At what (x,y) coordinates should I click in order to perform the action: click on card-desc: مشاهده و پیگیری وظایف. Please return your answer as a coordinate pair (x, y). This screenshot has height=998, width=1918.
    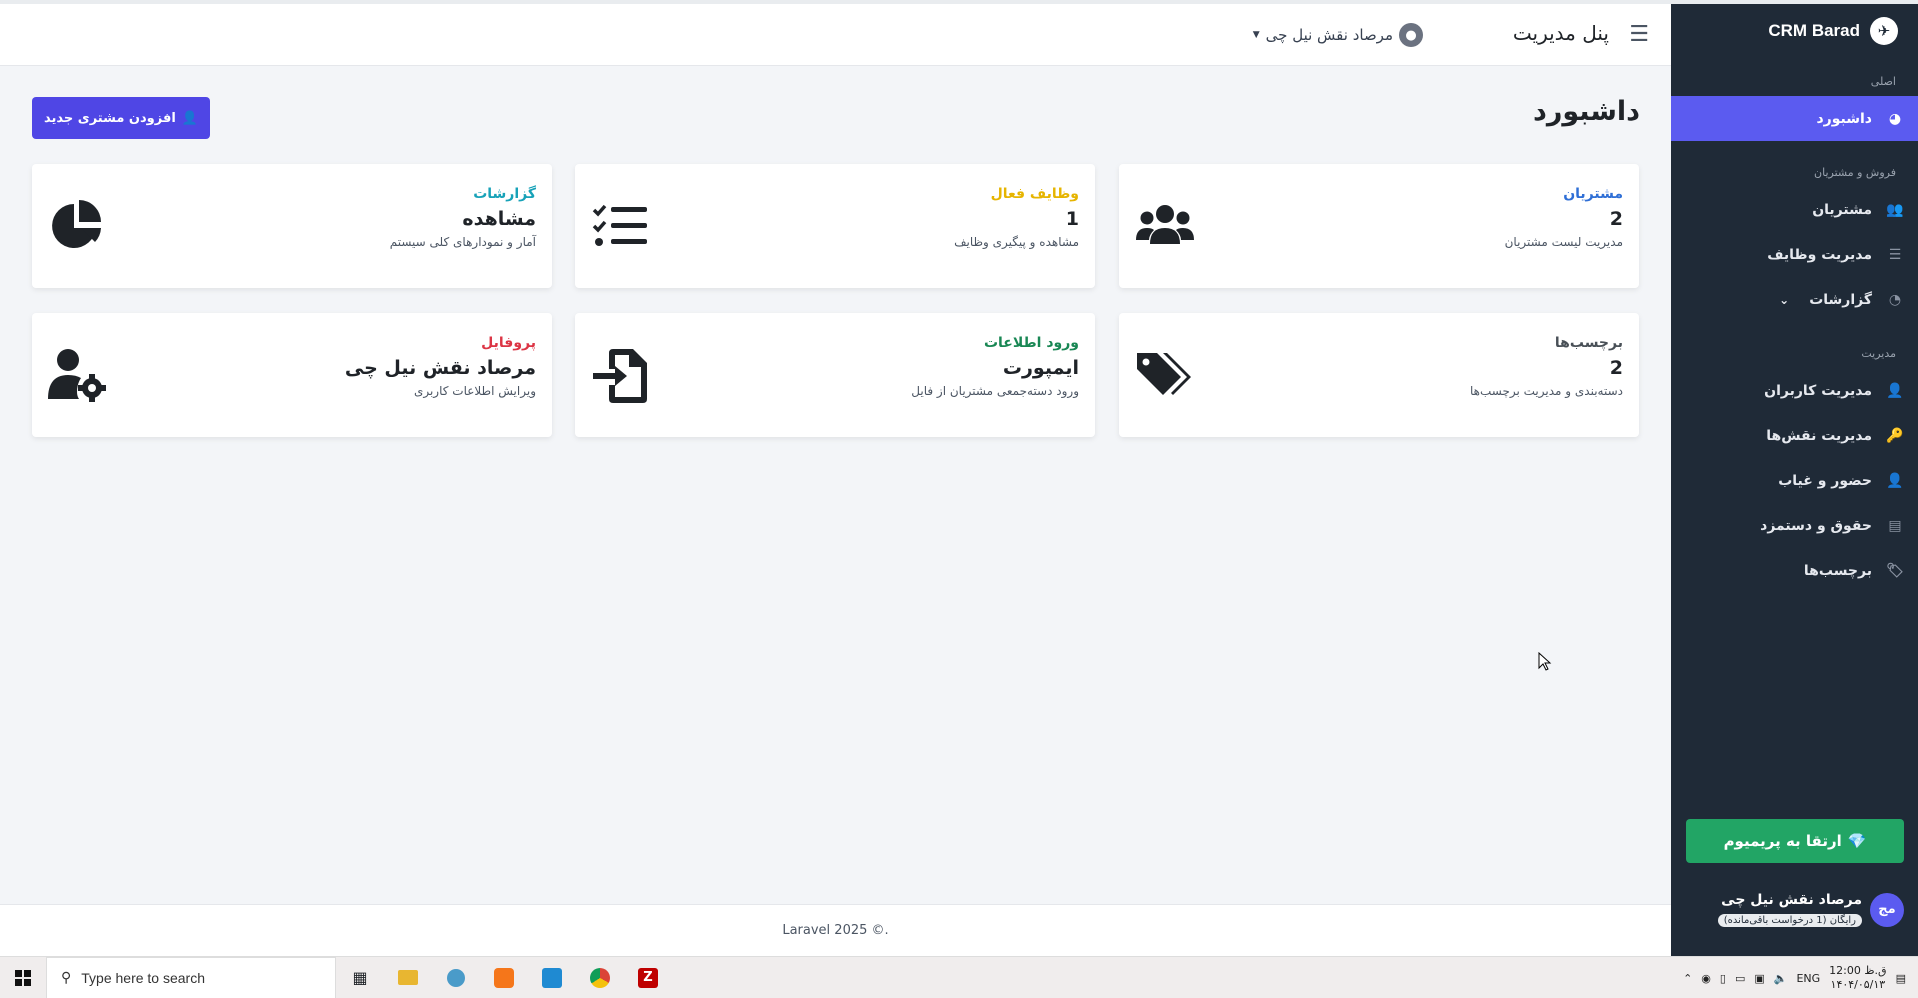
    Looking at the image, I should click on (1016, 242).